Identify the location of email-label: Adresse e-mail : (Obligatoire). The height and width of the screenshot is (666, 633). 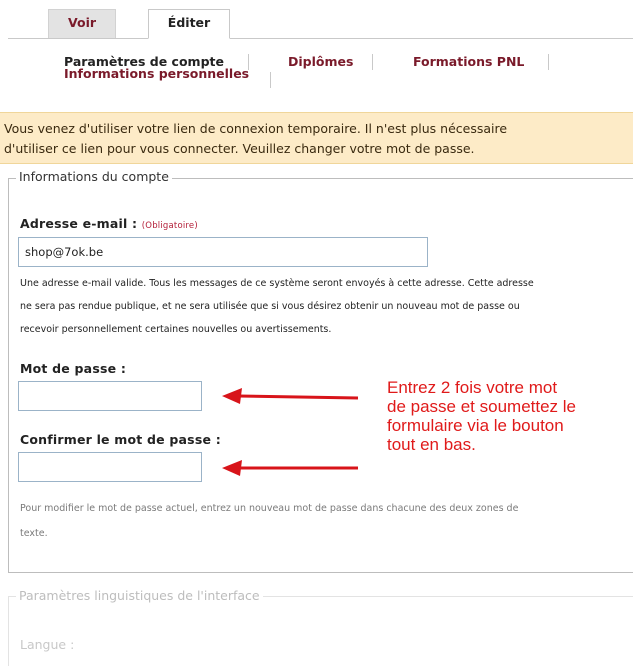
(109, 223).